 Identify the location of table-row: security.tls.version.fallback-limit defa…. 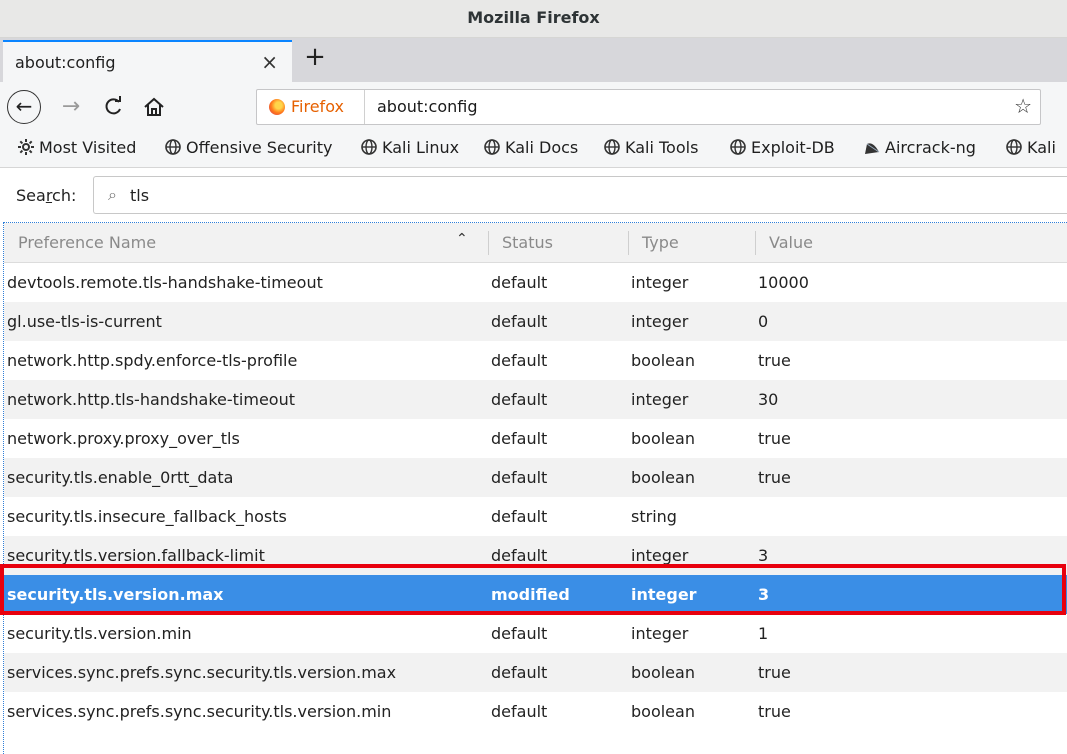
(535, 555).